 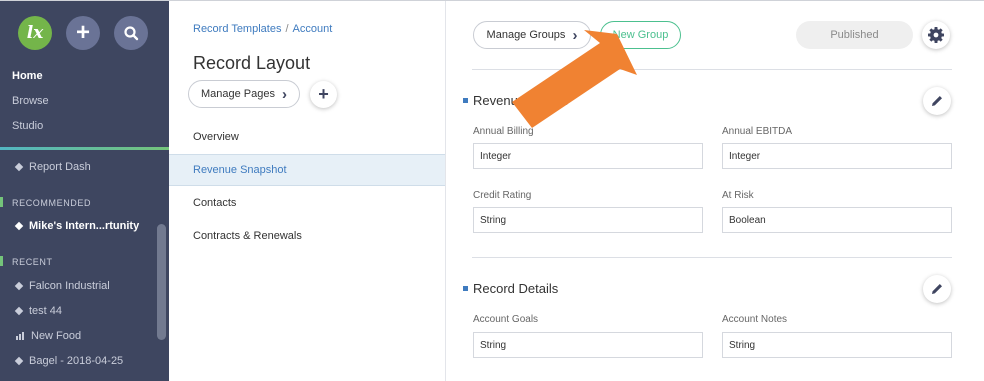 I want to click on breadcrumb: Record Templates / Account, so click(x=262, y=29).